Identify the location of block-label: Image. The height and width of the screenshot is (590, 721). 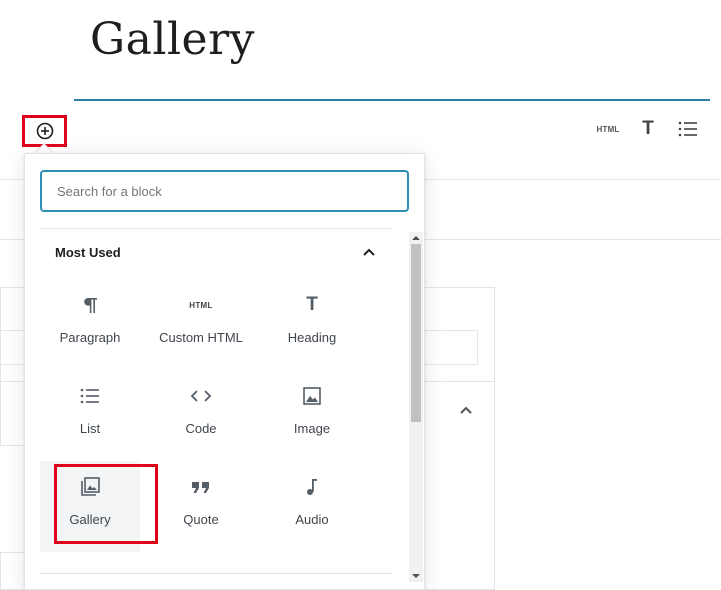
(312, 428).